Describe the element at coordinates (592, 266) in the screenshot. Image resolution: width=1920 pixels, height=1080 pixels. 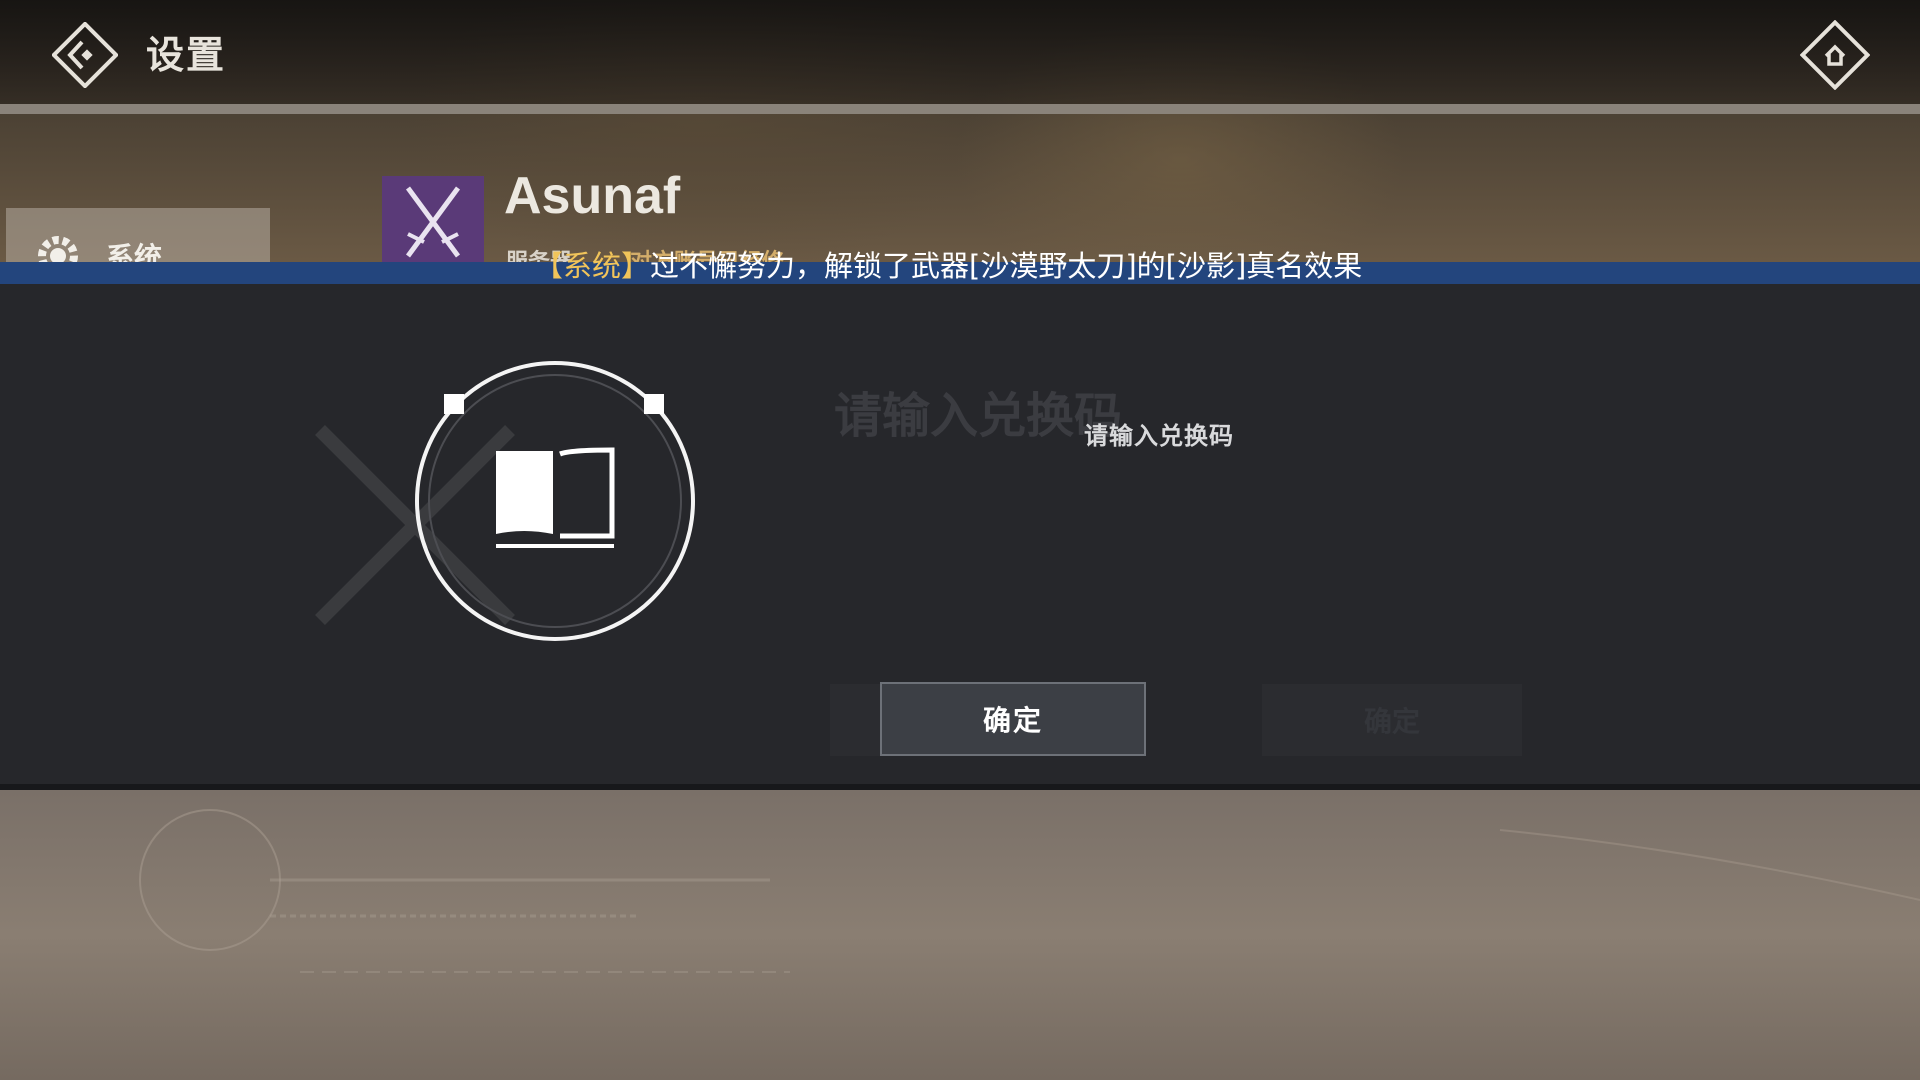
I see `notification-tag: 【系统】` at that location.